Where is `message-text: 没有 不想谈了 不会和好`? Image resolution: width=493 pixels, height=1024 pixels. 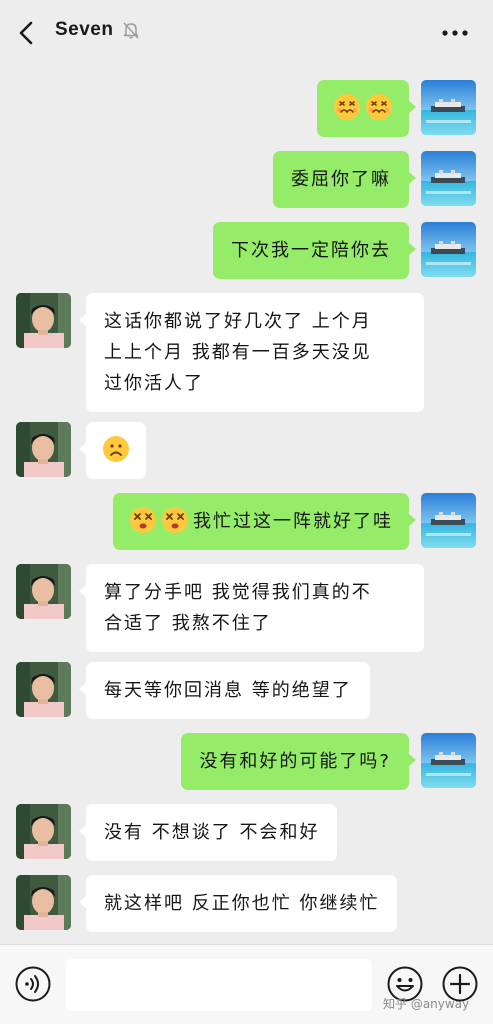 message-text: 没有 不想谈了 不会和好 is located at coordinates (212, 832).